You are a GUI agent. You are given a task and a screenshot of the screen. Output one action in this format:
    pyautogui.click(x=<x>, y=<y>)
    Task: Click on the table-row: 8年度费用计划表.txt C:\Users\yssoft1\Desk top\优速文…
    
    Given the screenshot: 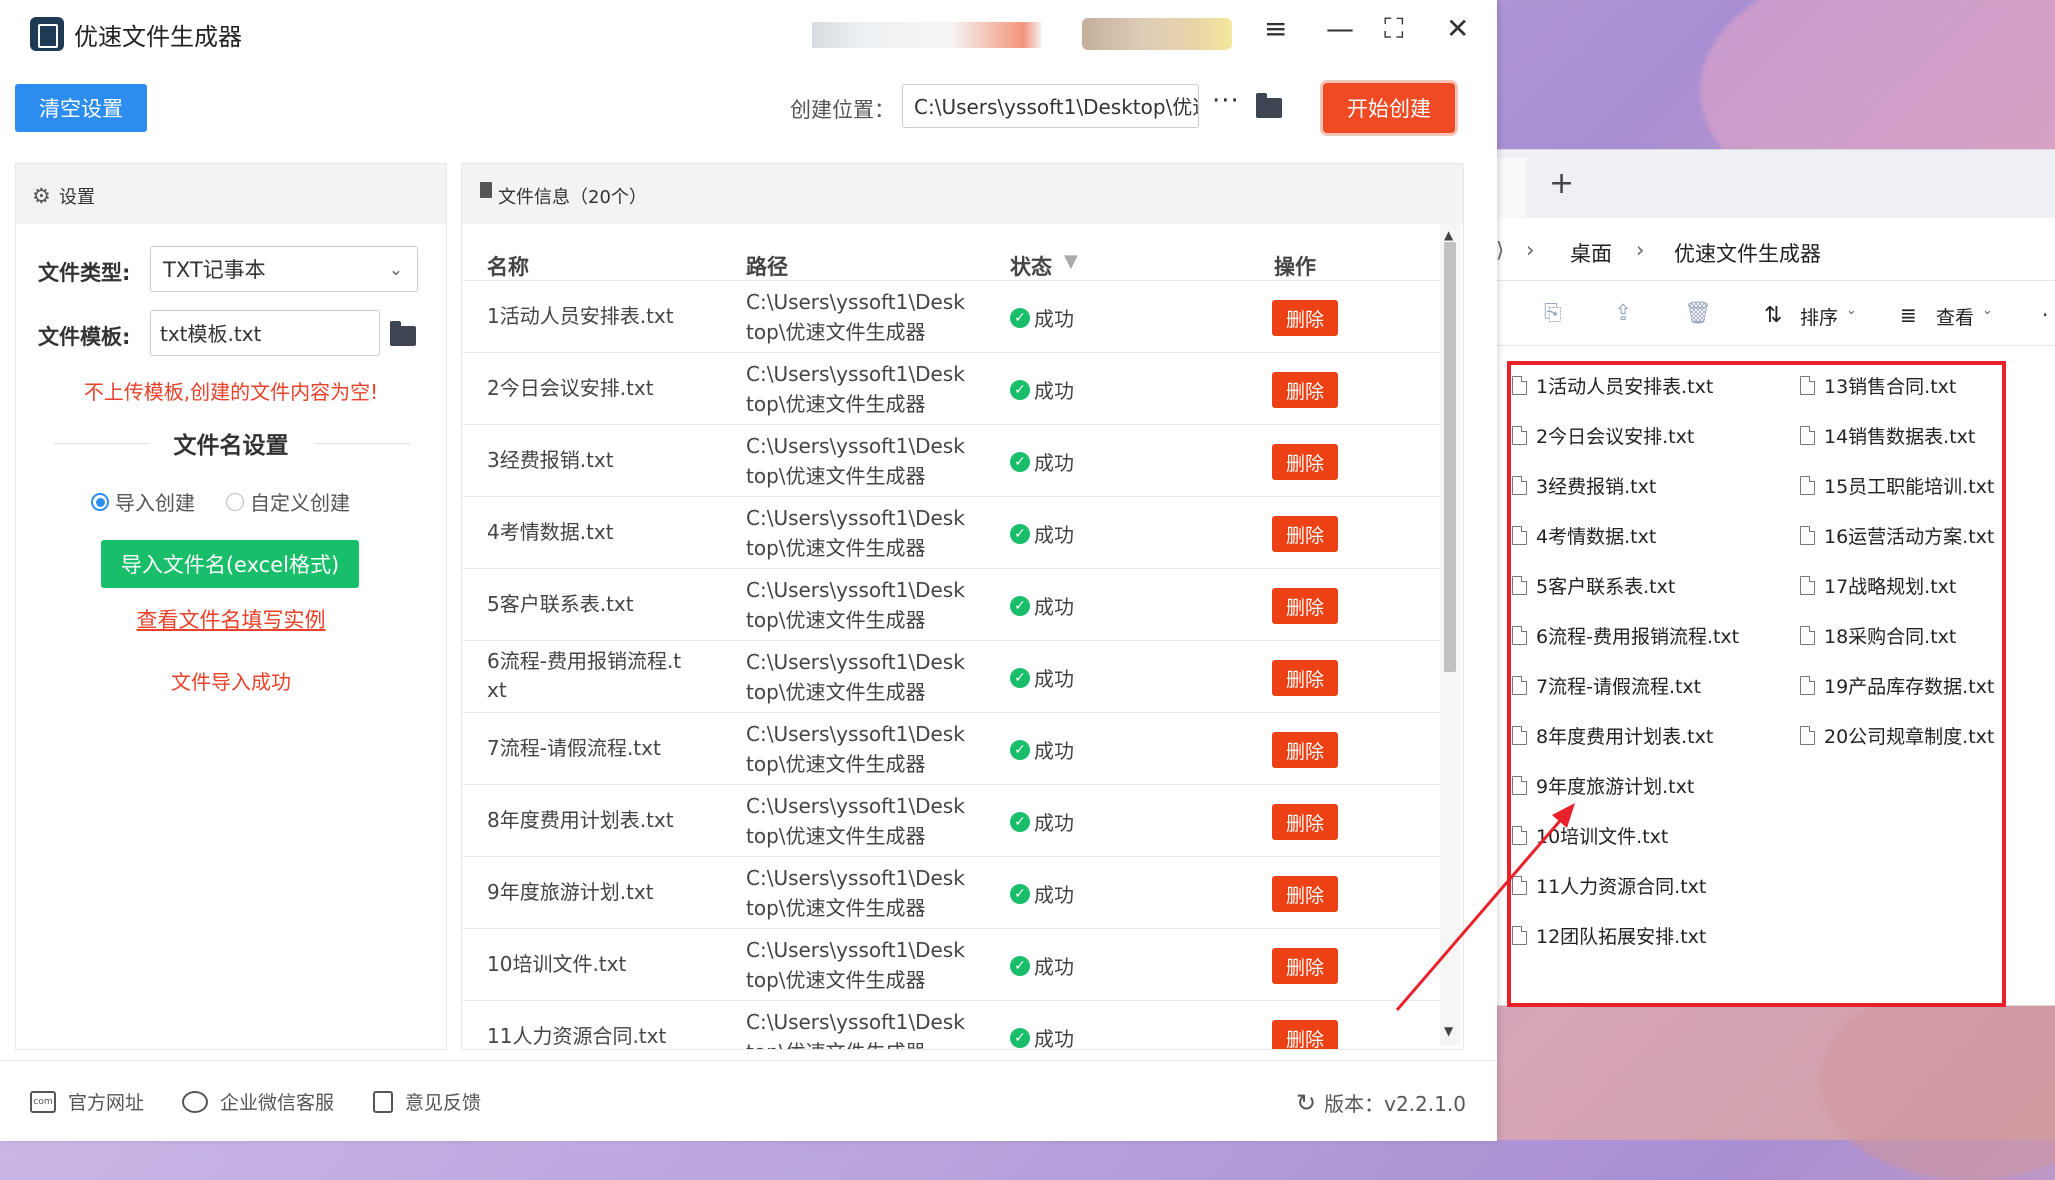 What is the action you would take?
    pyautogui.click(x=952, y=820)
    